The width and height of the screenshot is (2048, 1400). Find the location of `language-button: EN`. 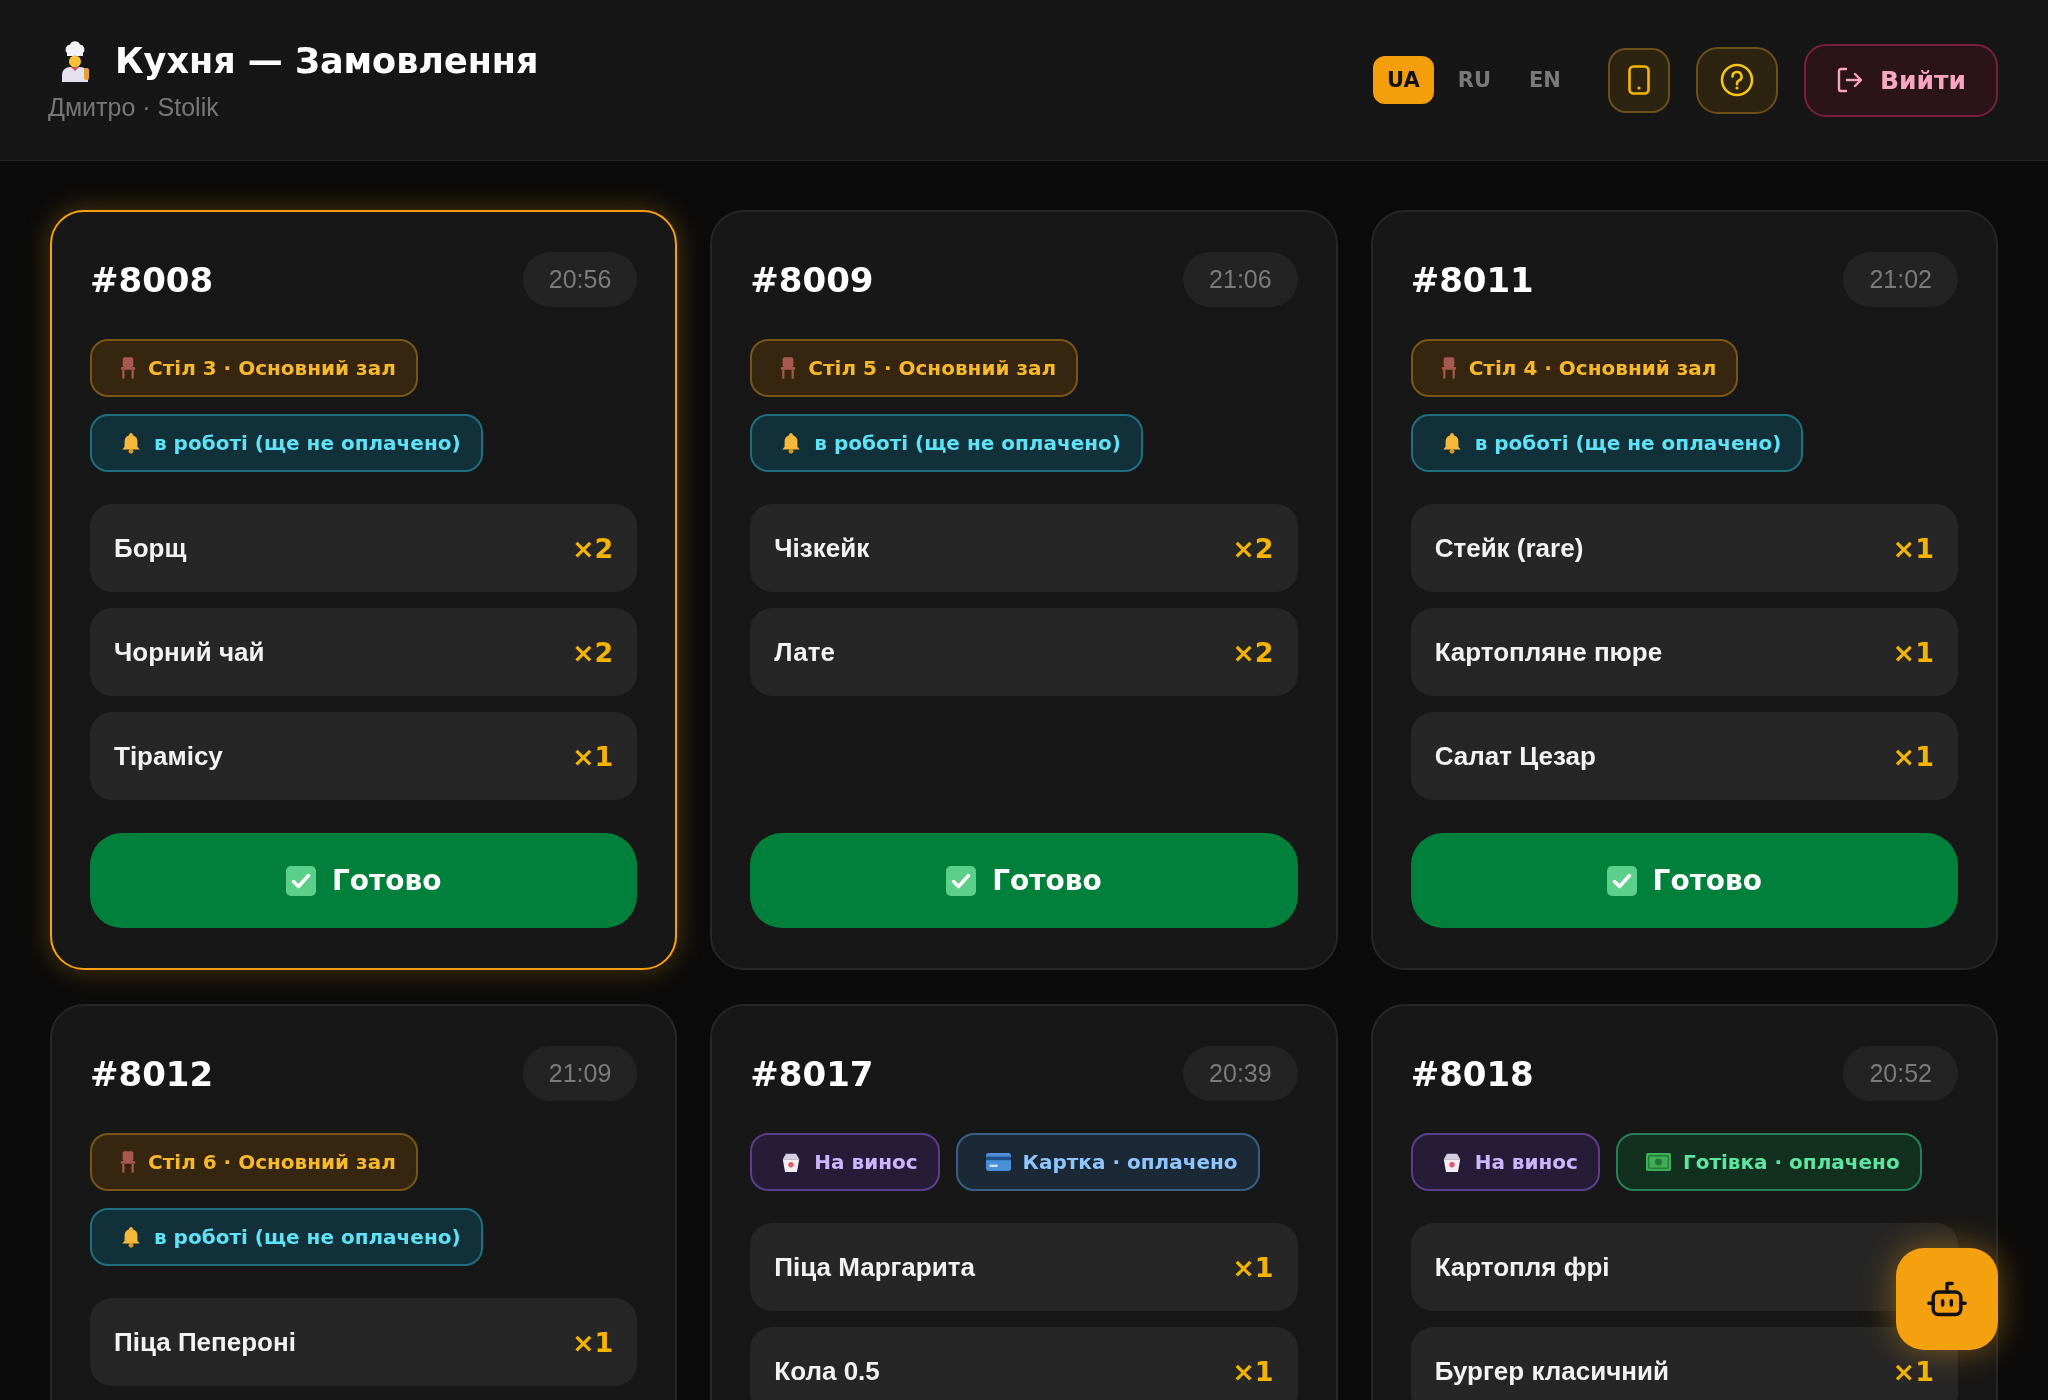

language-button: EN is located at coordinates (1544, 80).